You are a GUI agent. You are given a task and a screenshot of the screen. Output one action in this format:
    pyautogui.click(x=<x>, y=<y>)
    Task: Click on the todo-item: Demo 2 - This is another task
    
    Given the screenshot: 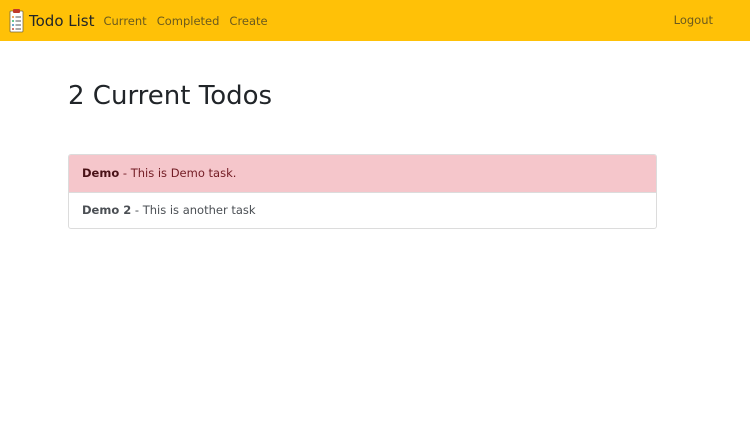 What is the action you would take?
    pyautogui.click(x=362, y=210)
    